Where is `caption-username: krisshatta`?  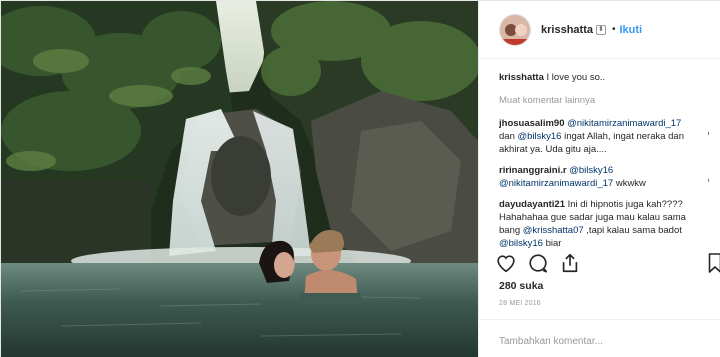 caption-username: krisshatta is located at coordinates (521, 77).